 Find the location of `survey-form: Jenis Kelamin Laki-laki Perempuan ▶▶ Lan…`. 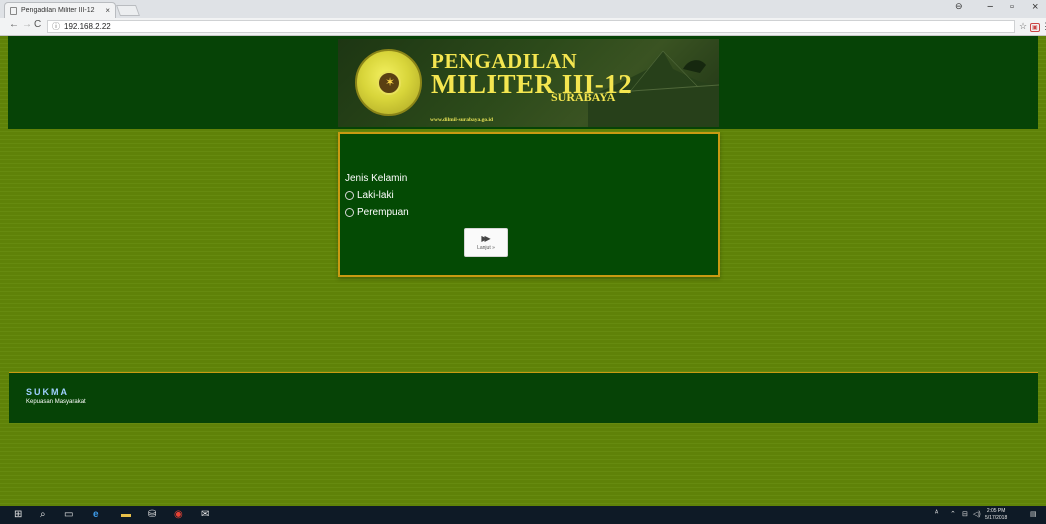

survey-form: Jenis Kelamin Laki-laki Perempuan ▶▶ Lan… is located at coordinates (529, 204).